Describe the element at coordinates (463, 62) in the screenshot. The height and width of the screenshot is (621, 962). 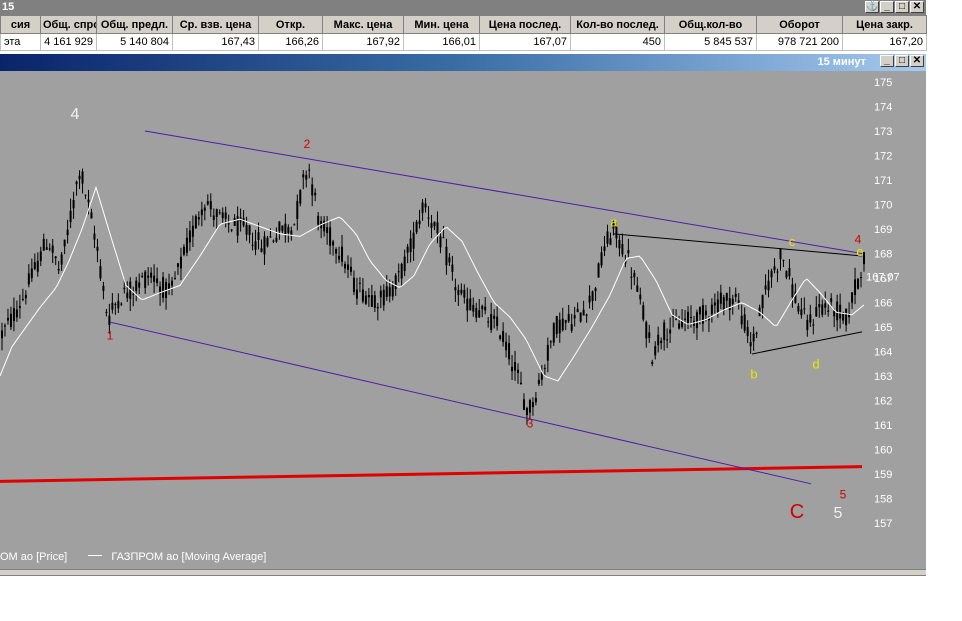
I see `chart-window-titlebar: 15 минут _ □ ✕` at that location.